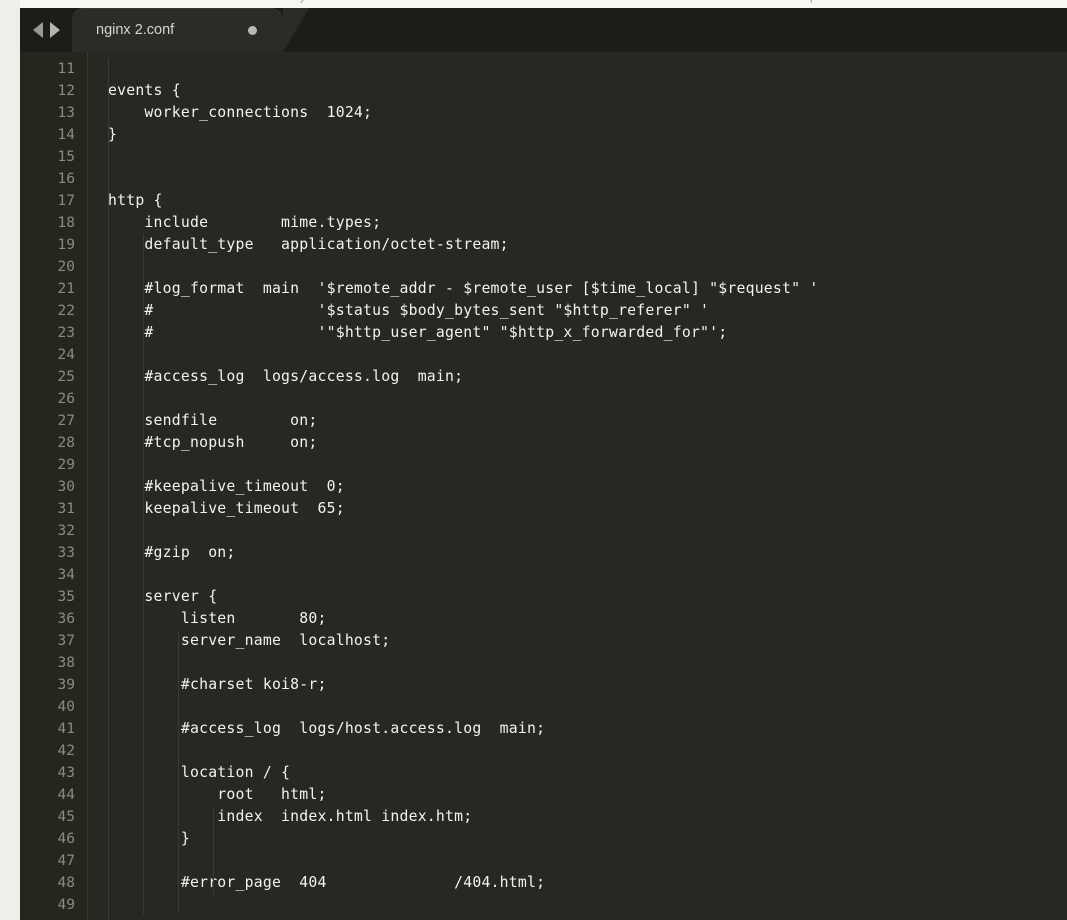 This screenshot has width=1067, height=920. I want to click on line-number: 15, so click(66, 157).